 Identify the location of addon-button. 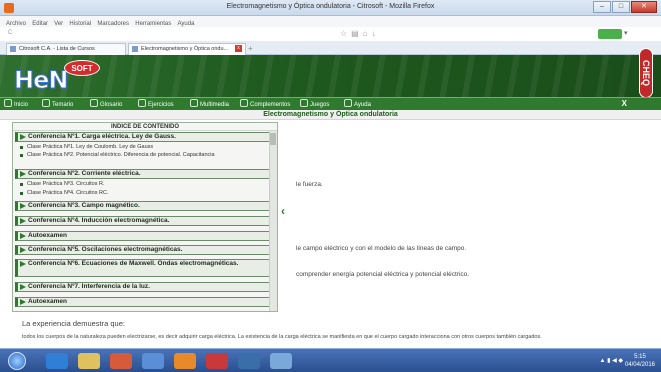
(610, 34).